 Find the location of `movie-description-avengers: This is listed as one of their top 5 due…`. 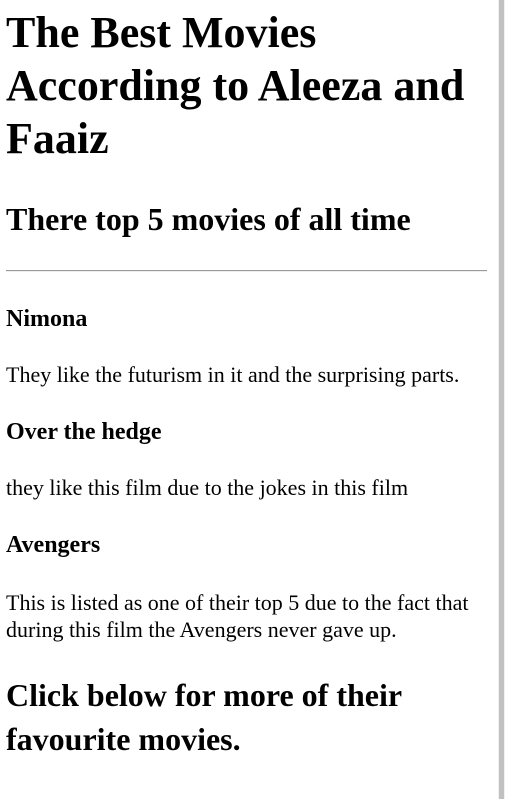

movie-description-avengers: This is listed as one of their top 5 due… is located at coordinates (237, 616).